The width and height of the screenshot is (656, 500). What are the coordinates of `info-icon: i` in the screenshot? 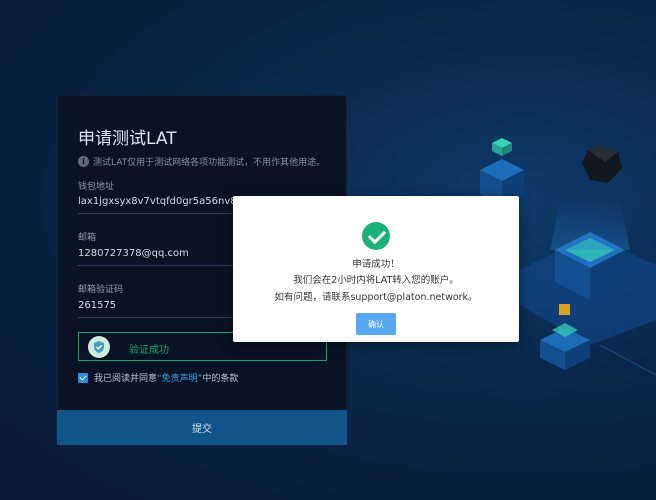 It's located at (83, 161).